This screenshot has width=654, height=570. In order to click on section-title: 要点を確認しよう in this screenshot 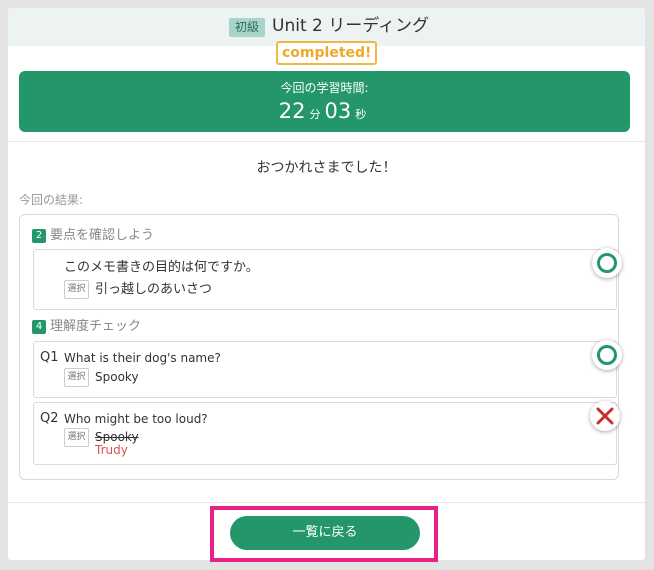, I will do `click(102, 235)`.